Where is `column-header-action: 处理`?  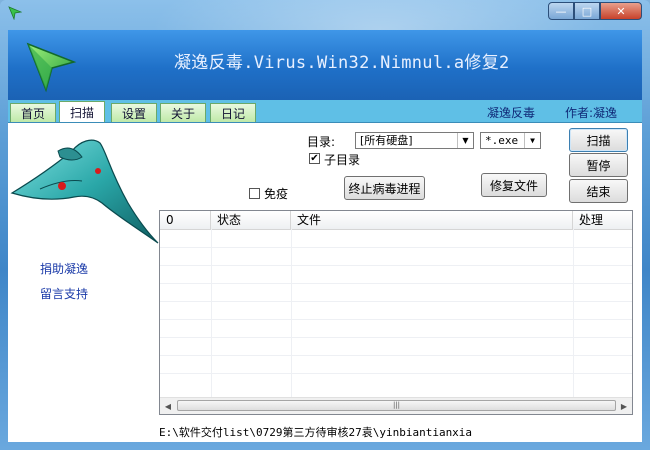 column-header-action: 处理 is located at coordinates (602, 220).